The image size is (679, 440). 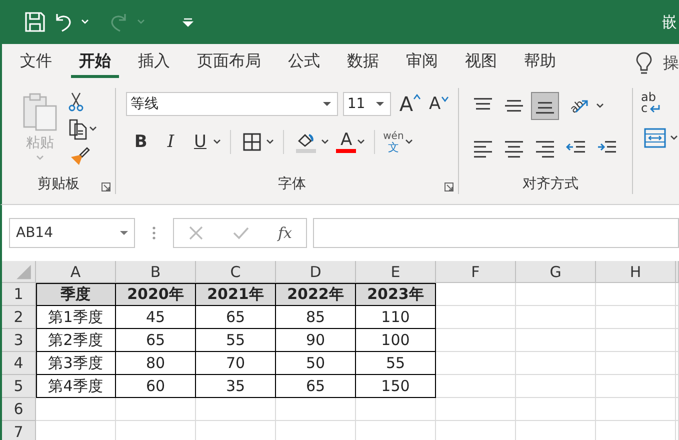 What do you see at coordinates (636, 272) in the screenshot?
I see `column-header: H` at bounding box center [636, 272].